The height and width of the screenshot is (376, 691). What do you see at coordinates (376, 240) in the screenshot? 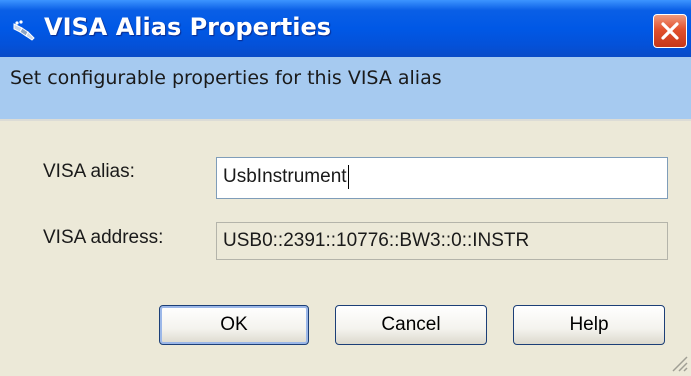
I see `visa-address-value: USB0::2391::10776::BW3::0::INSTR` at bounding box center [376, 240].